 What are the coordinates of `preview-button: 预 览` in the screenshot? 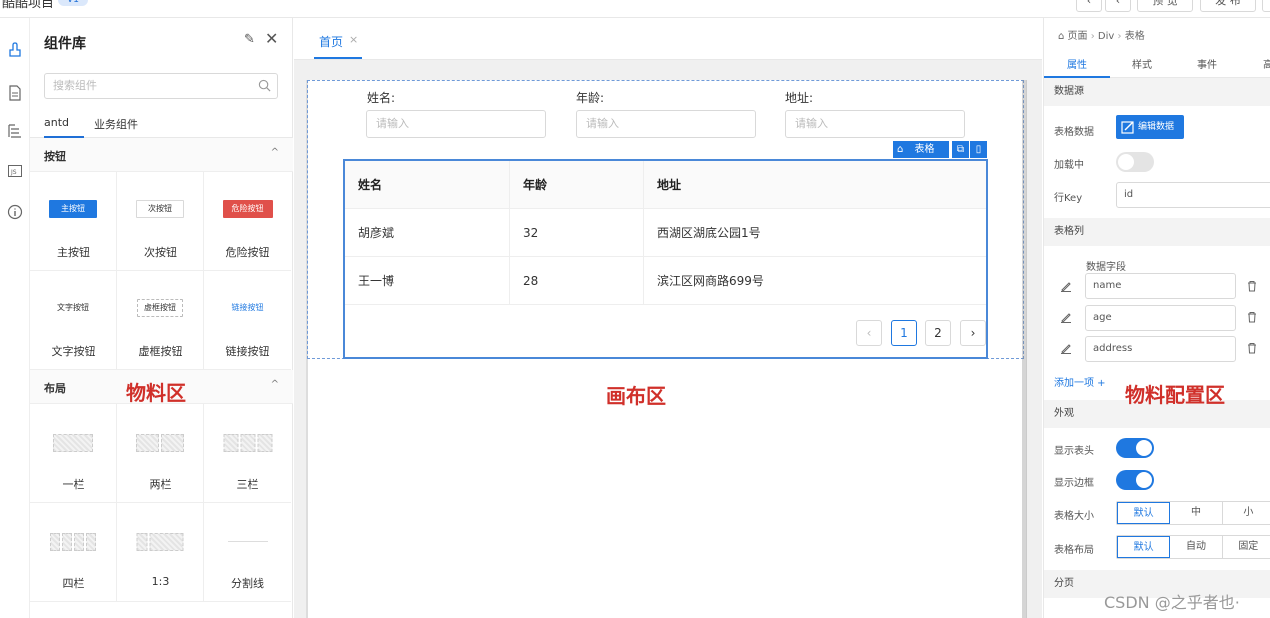 It's located at (1165, 6).